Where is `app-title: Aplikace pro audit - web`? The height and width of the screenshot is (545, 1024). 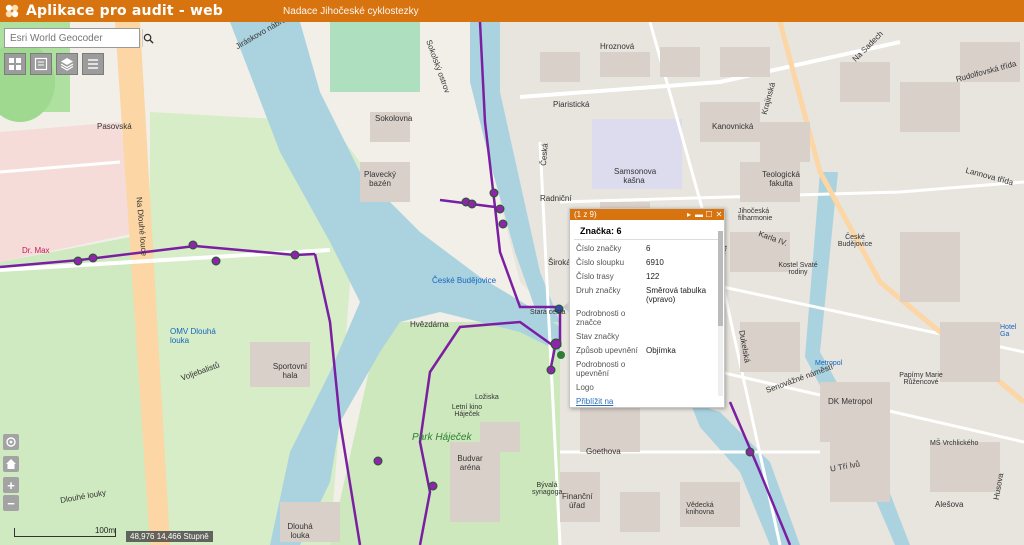 app-title: Aplikace pro audit - web is located at coordinates (125, 11).